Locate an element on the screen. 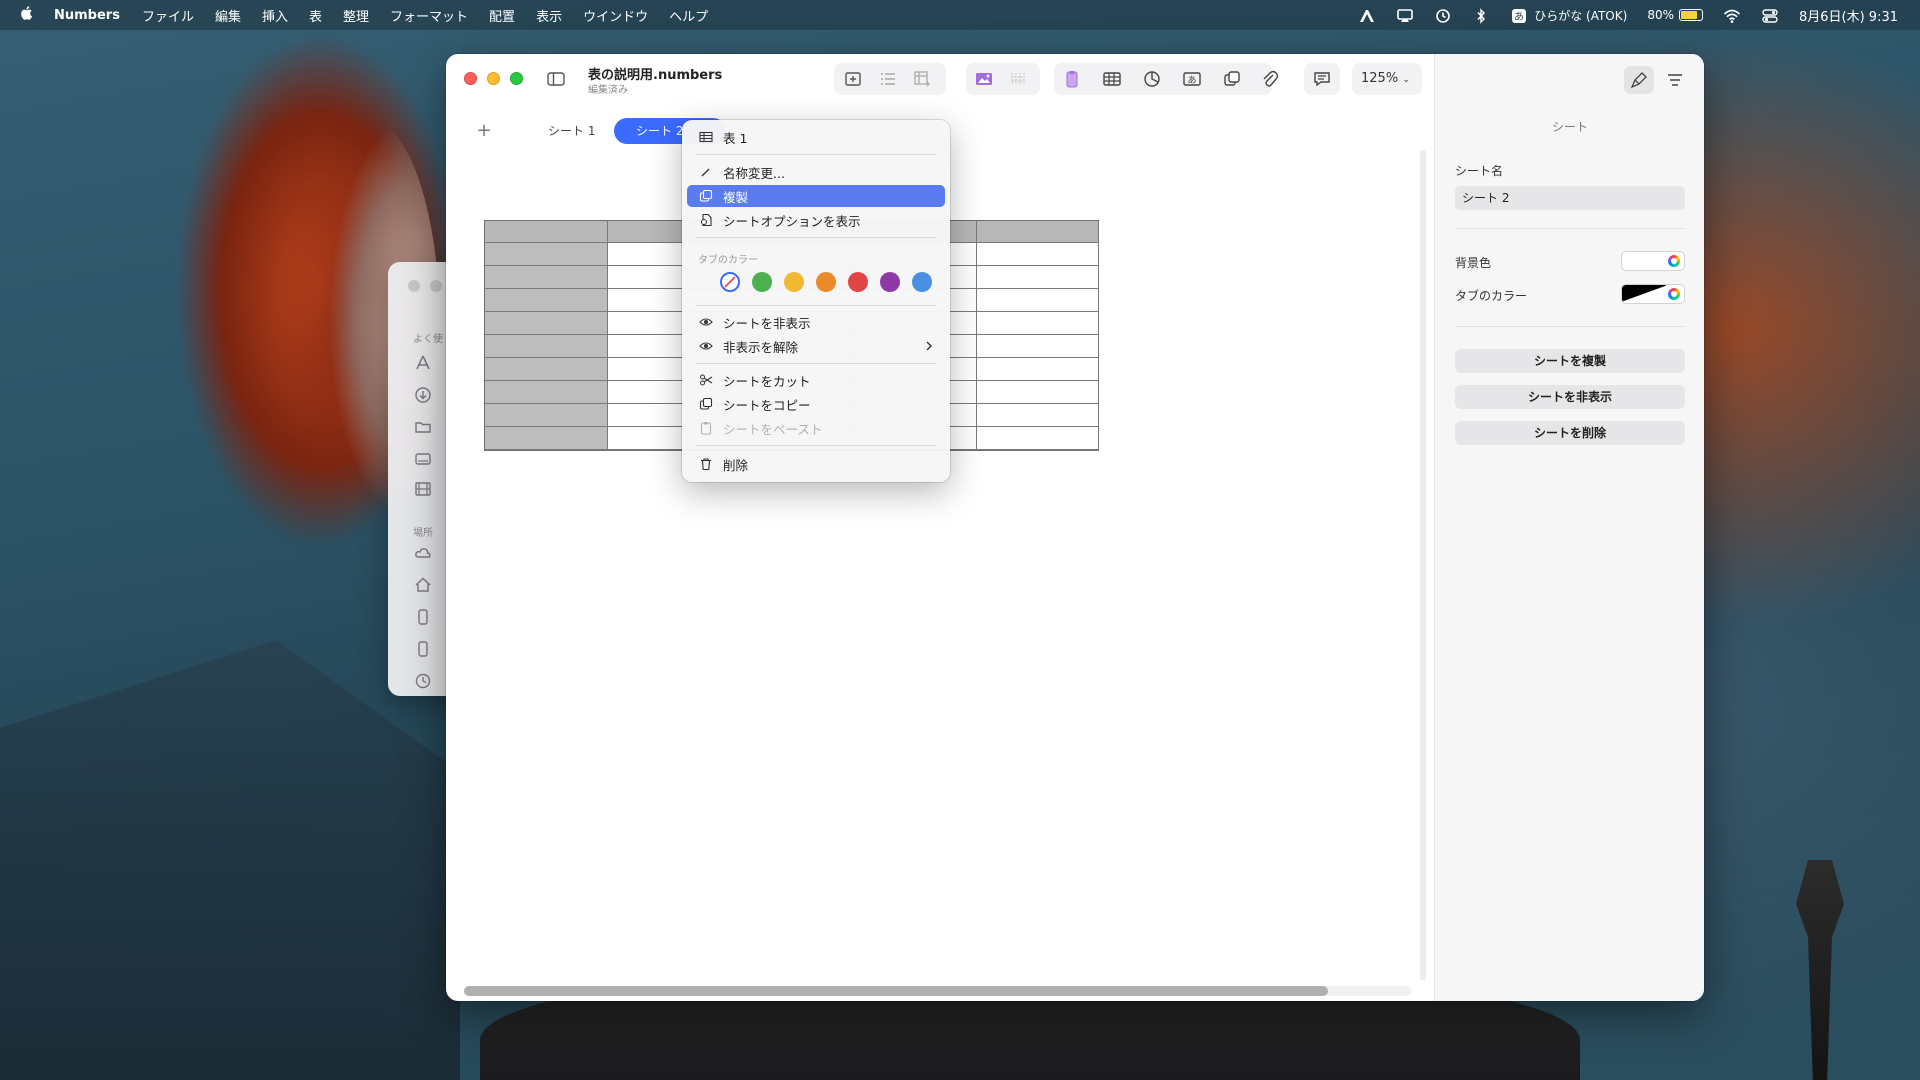 The width and height of the screenshot is (1920, 1080). duplicate-sheet-button: シートを複製 is located at coordinates (1570, 361).